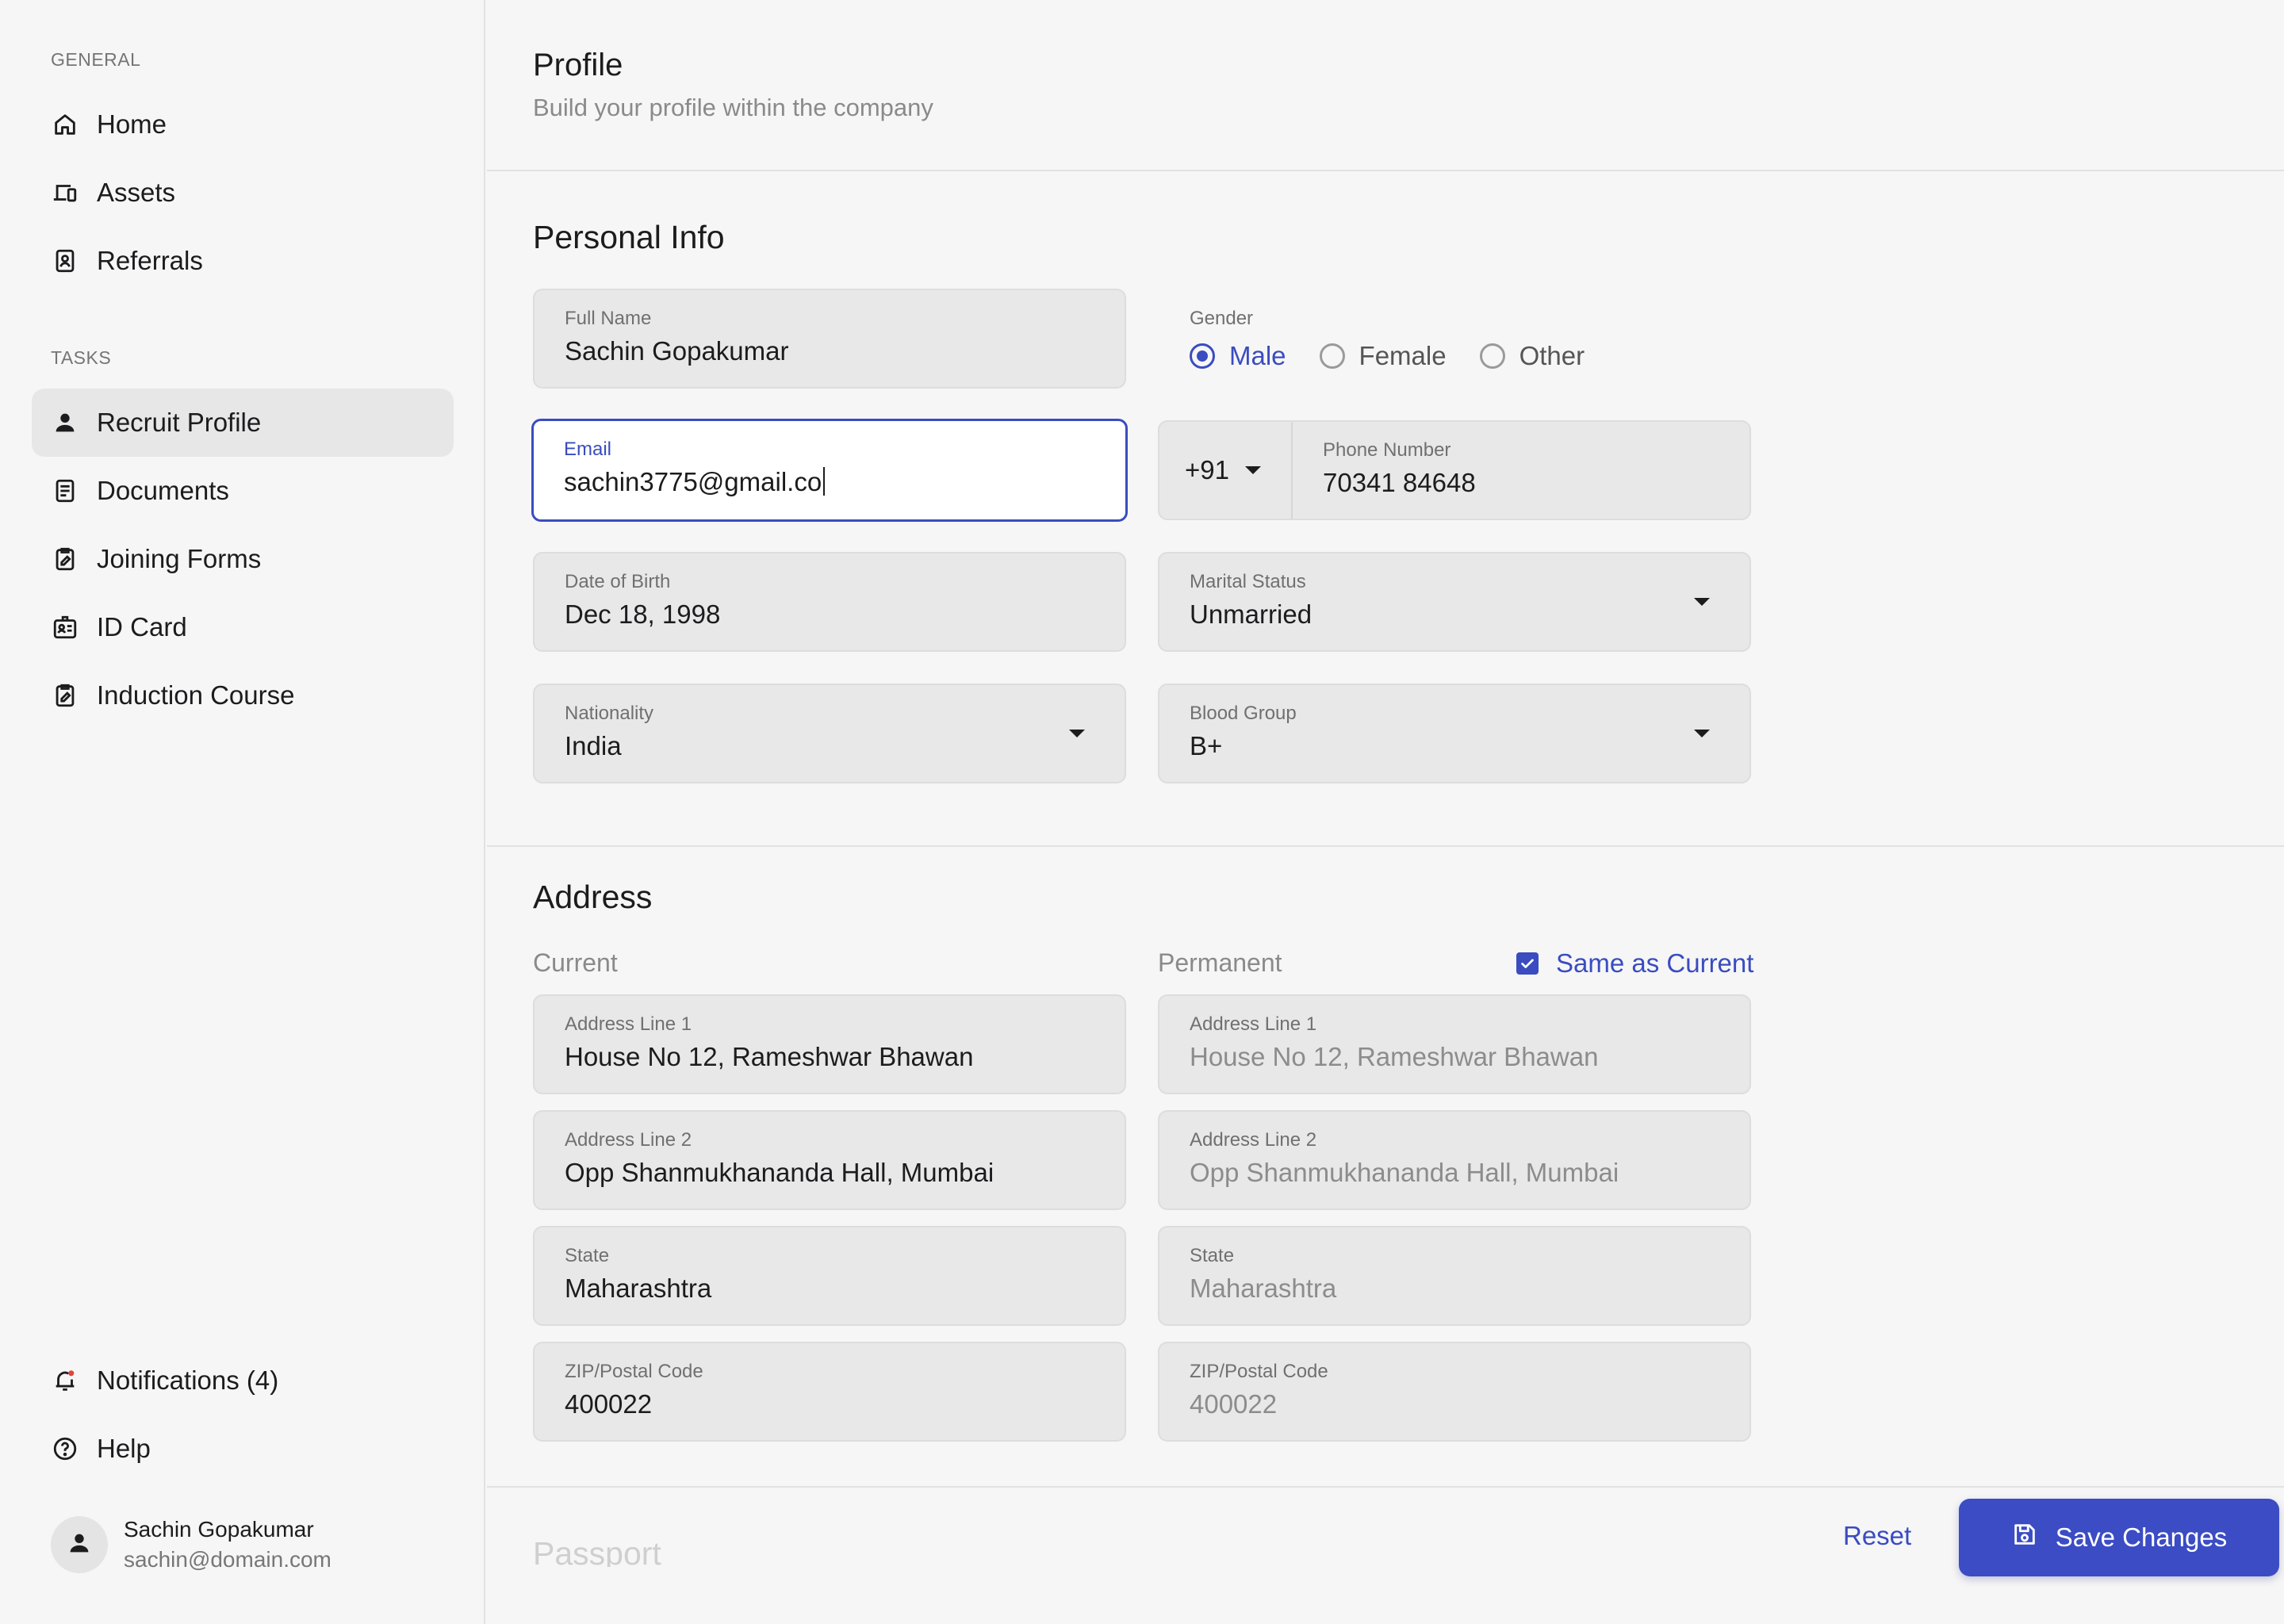 The image size is (2284, 1624). What do you see at coordinates (150, 260) in the screenshot?
I see `sidebar-item-label: Referrals` at bounding box center [150, 260].